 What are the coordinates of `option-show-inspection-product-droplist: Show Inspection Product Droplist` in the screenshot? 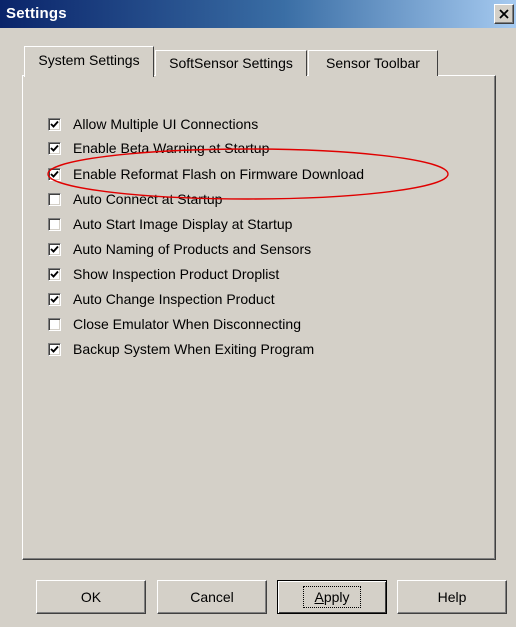 It's located at (163, 274).